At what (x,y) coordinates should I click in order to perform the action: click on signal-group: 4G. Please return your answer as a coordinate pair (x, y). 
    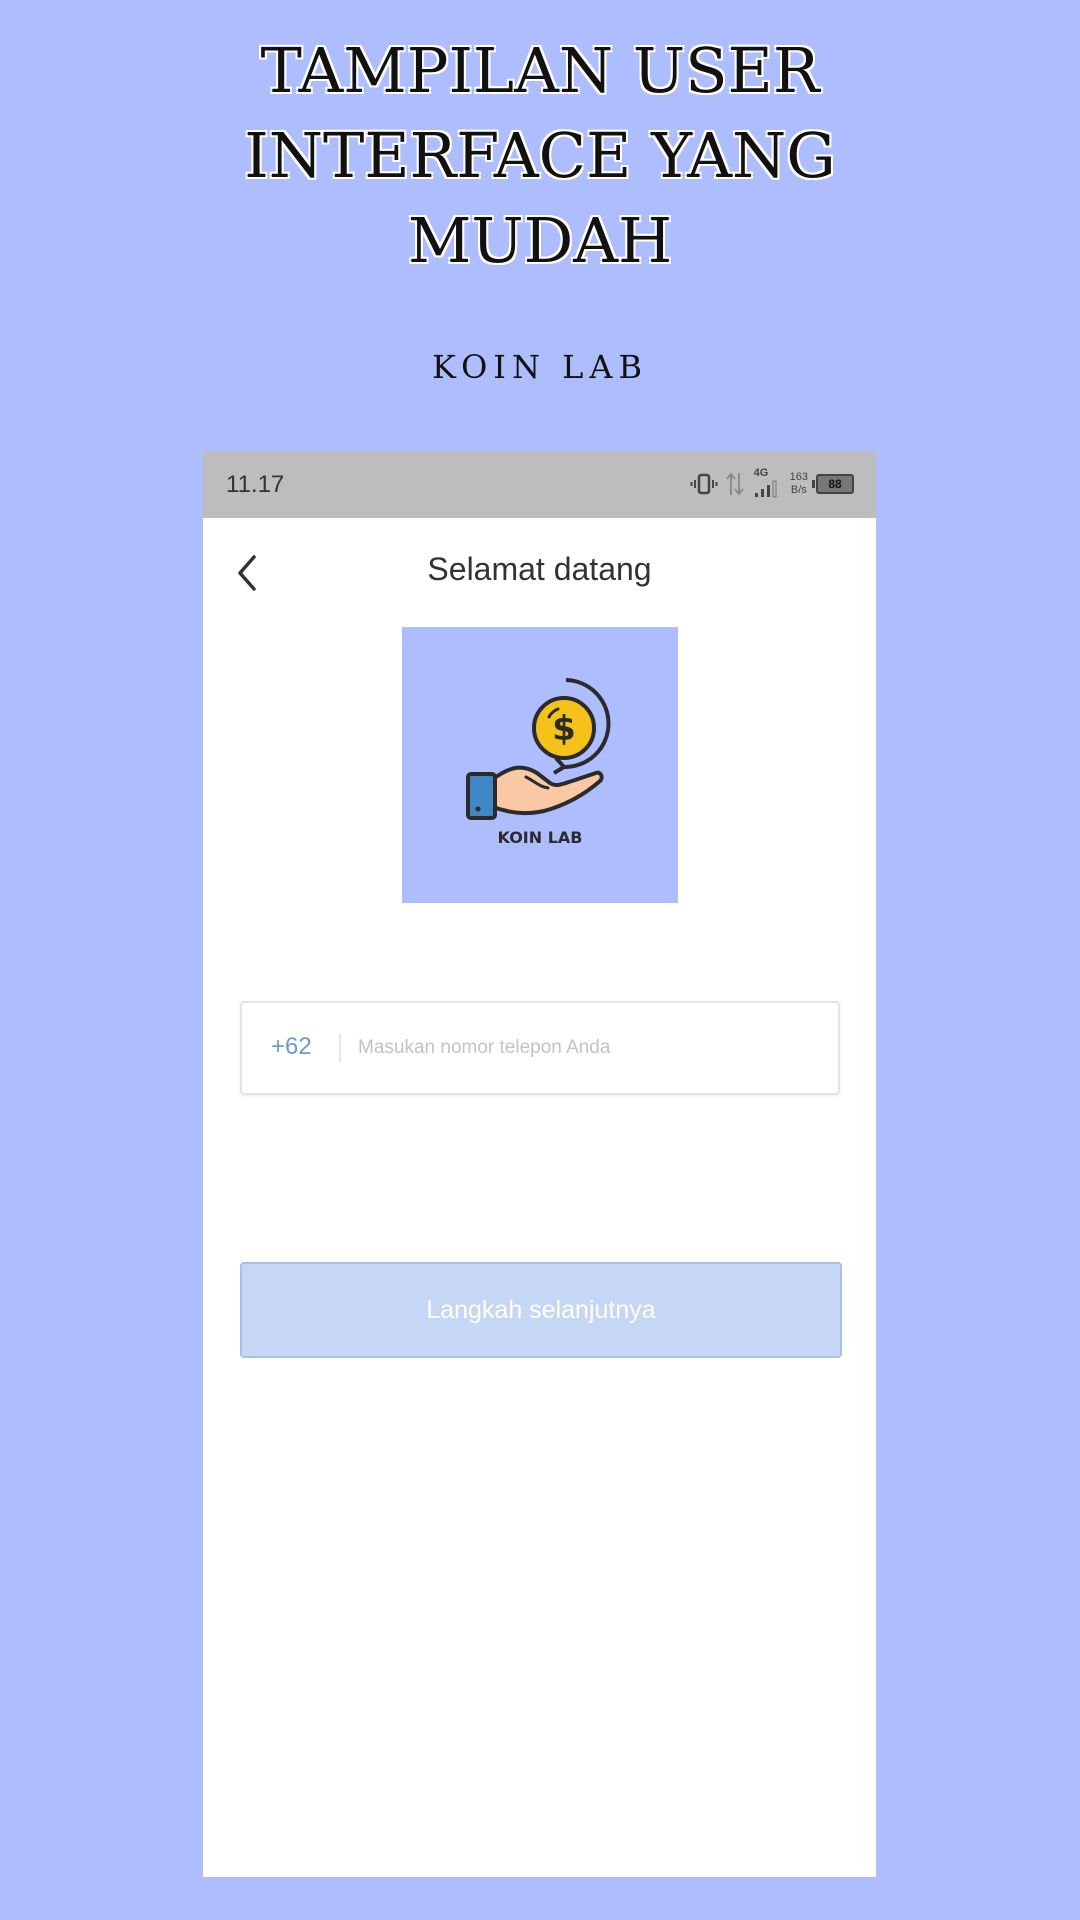
    Looking at the image, I should click on (767, 483).